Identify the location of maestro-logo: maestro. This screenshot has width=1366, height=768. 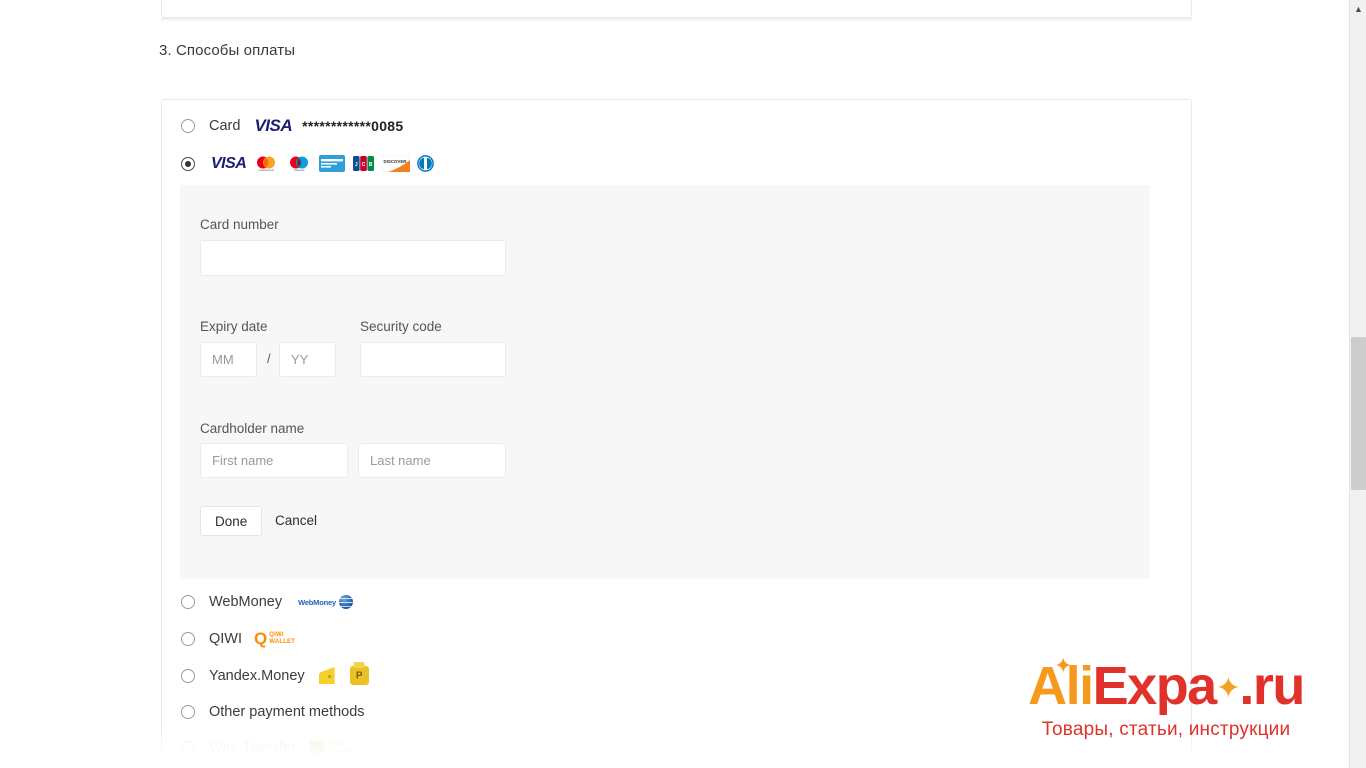
(299, 163).